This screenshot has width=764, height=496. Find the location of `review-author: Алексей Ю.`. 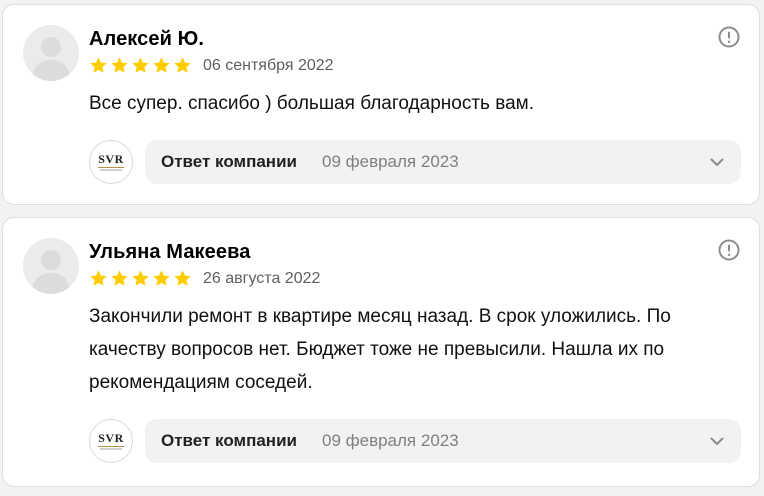

review-author: Алексей Ю. is located at coordinates (146, 39).